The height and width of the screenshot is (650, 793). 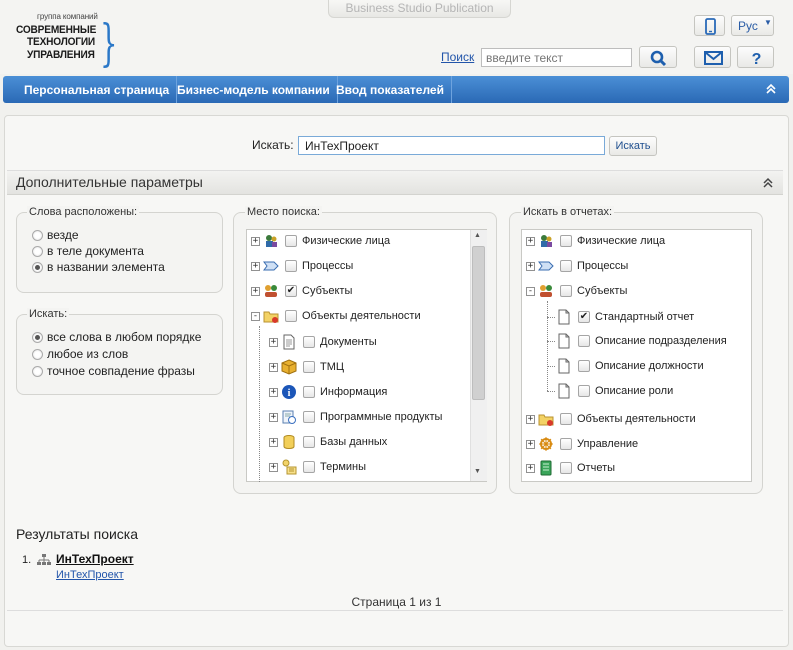 I want to click on scroll-down-icon: ▼, so click(x=477, y=471).